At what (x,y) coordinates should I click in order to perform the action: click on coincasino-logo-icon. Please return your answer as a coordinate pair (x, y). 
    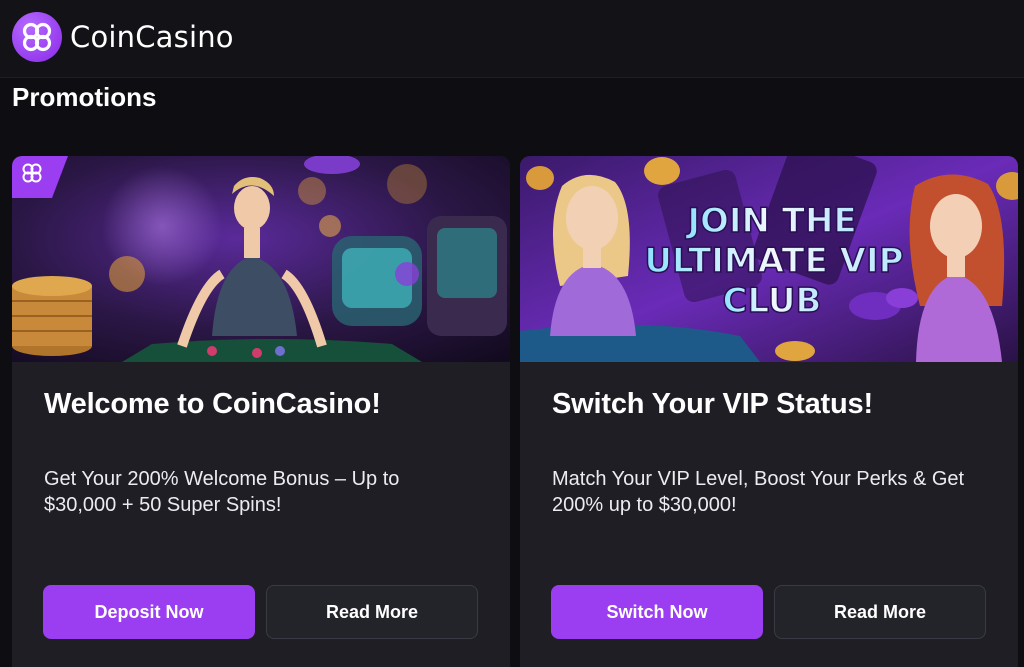
    Looking at the image, I should click on (37, 37).